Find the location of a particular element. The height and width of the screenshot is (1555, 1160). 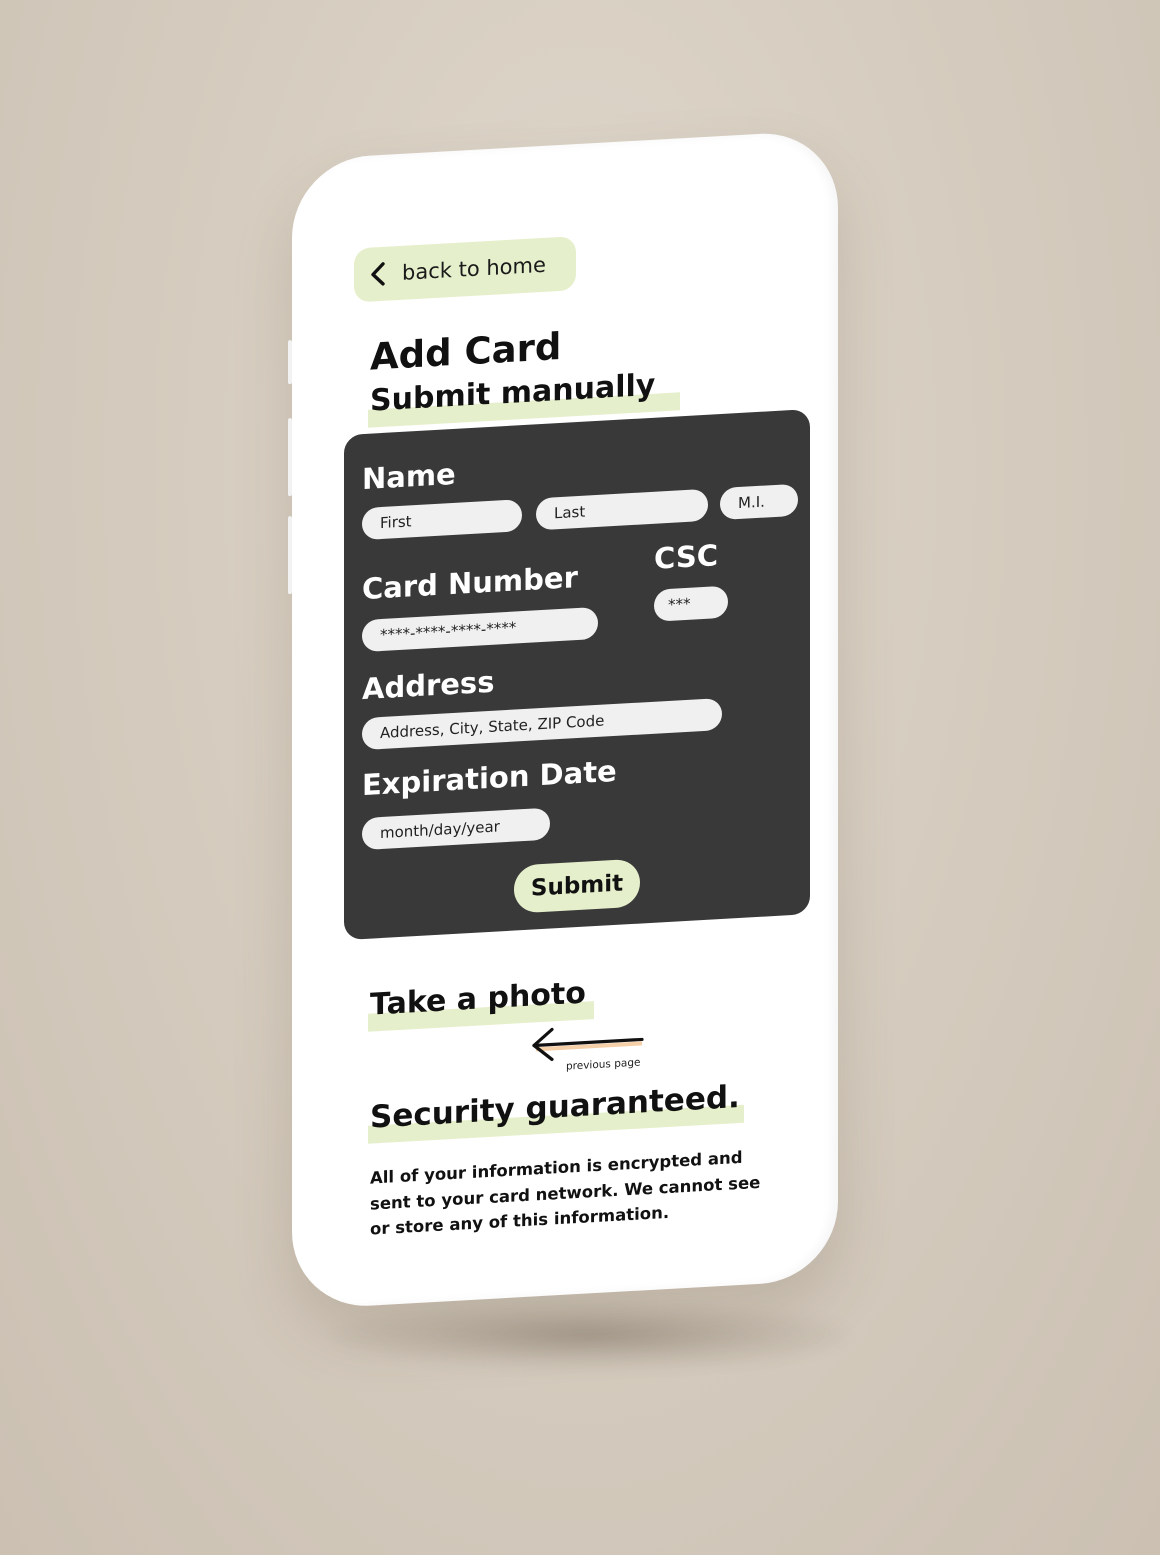

card-number-field is located at coordinates (480, 629).